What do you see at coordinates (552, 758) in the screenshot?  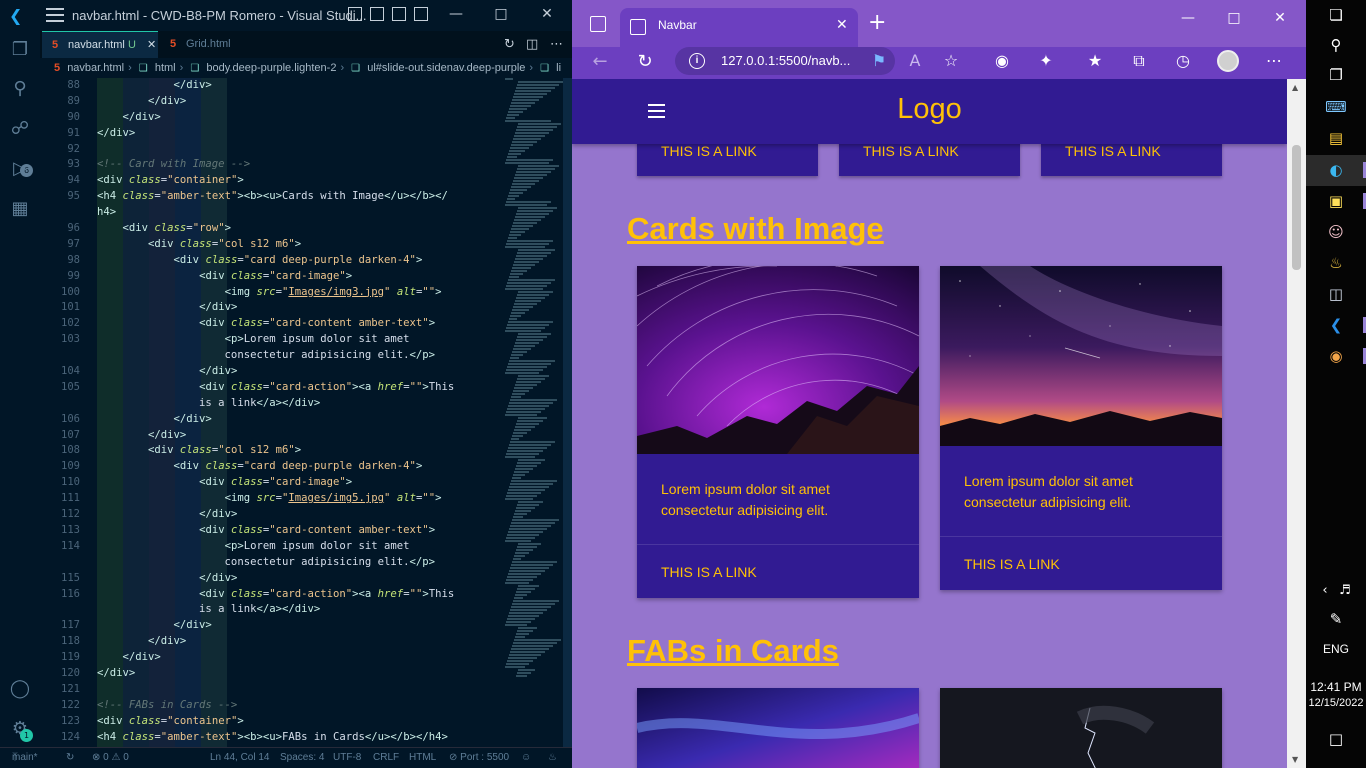 I see `notifications-icon: ♨` at bounding box center [552, 758].